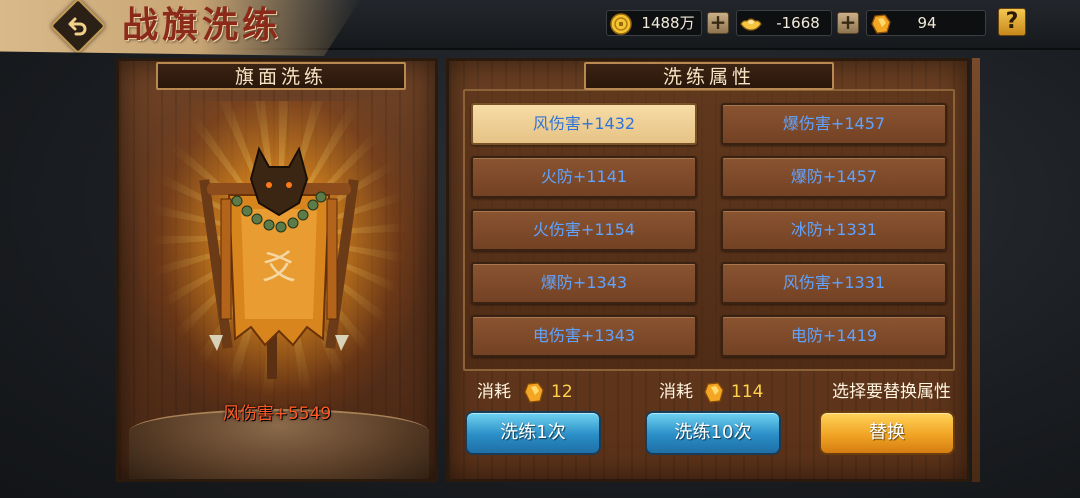 This screenshot has width=1080, height=498. What do you see at coordinates (848, 23) in the screenshot?
I see `add-silver-button: +` at bounding box center [848, 23].